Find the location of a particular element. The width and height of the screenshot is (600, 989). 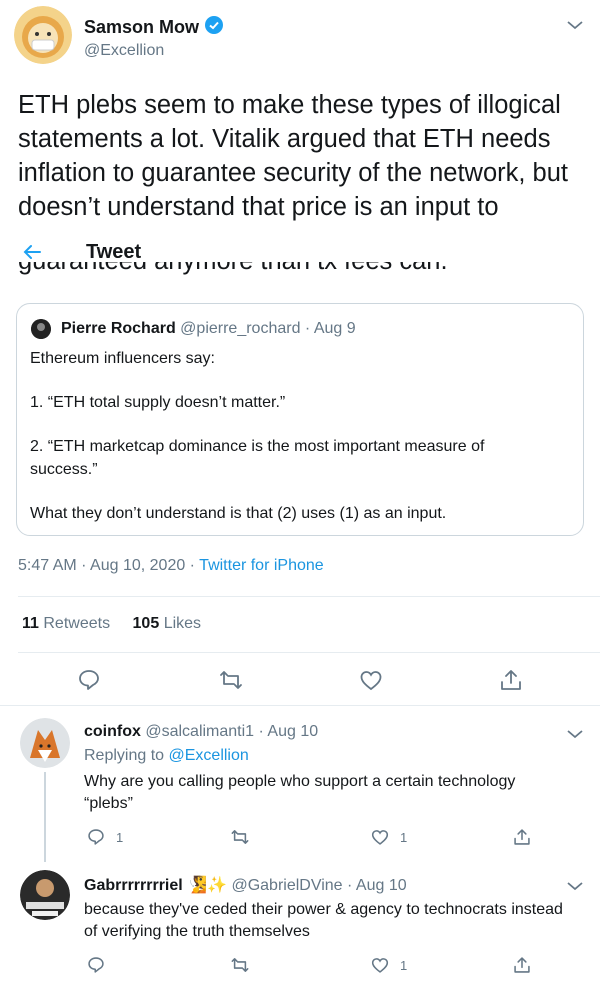

reply-author-line: coinfox @salcalimanti1 · Aug 10 is located at coordinates (201, 732).